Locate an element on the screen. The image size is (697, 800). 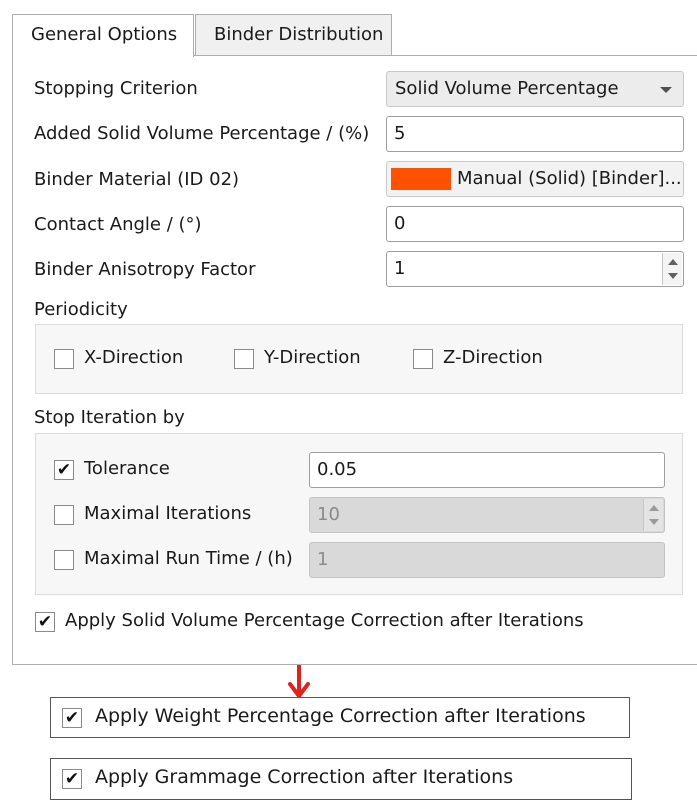
binder-color-swatch is located at coordinates (421, 179).